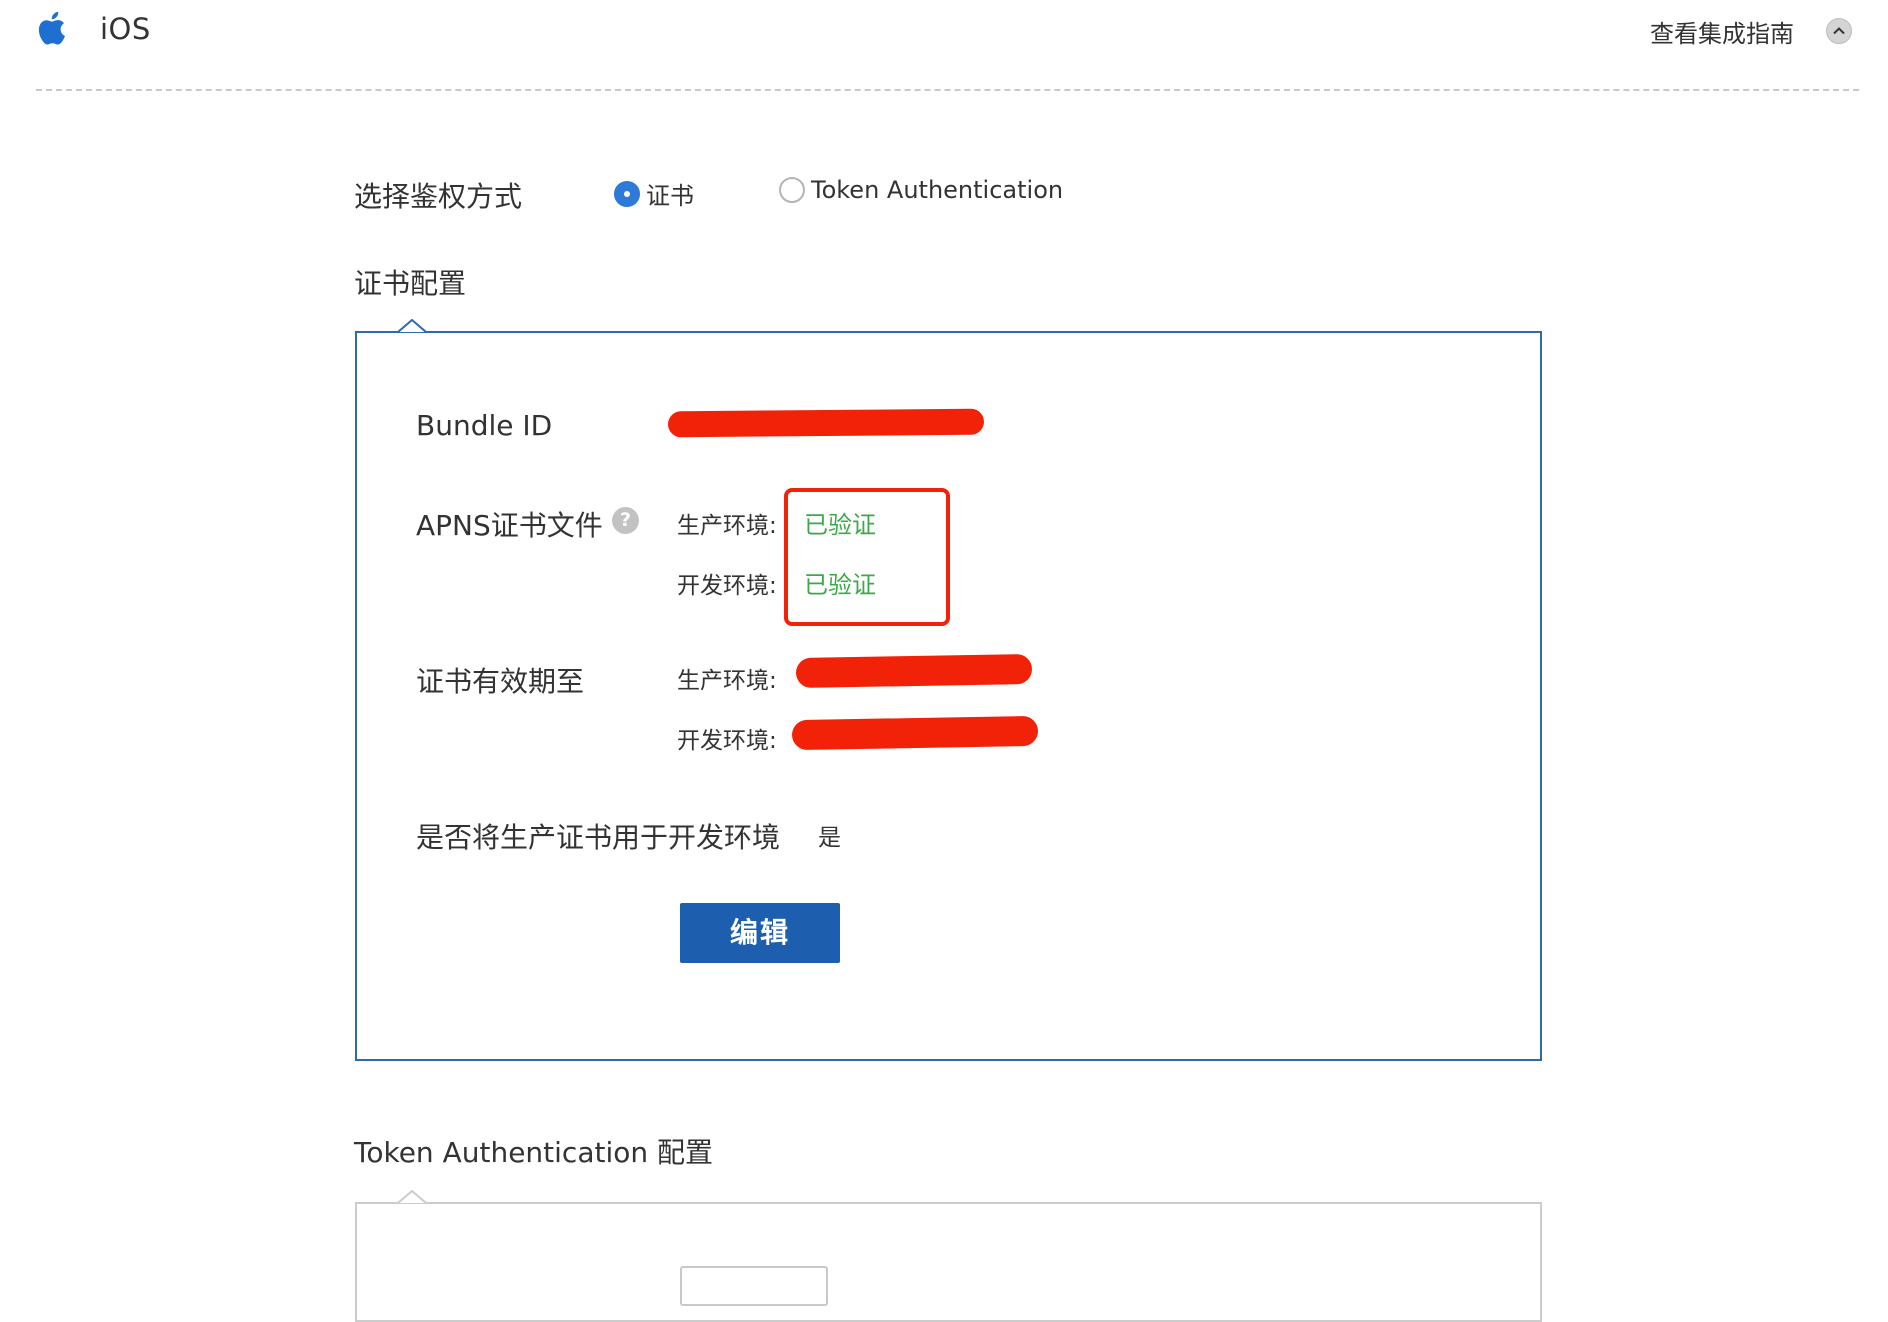  I want to click on chevron-up-icon, so click(1839, 31).